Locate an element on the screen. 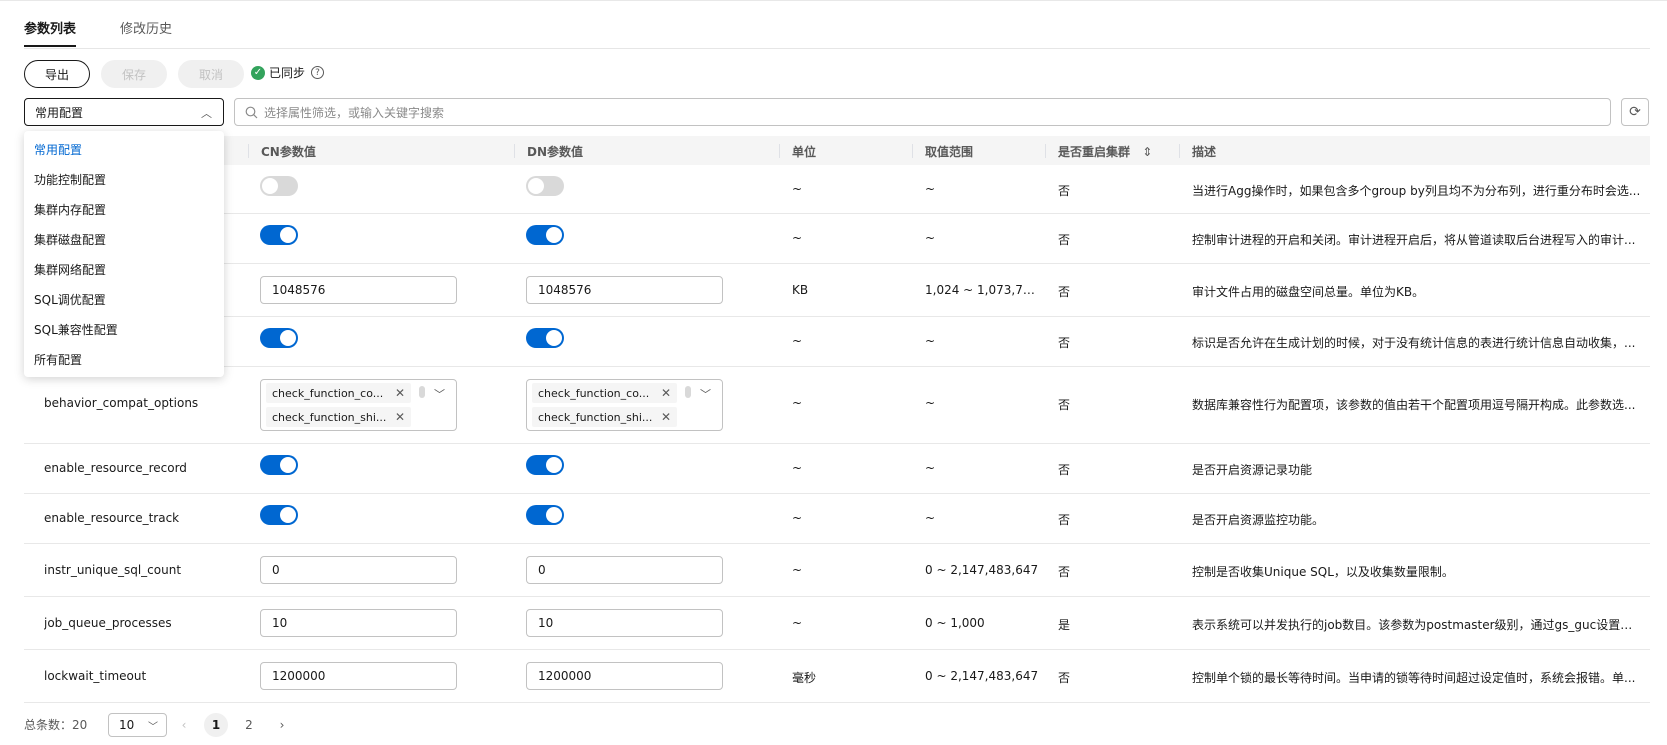  dn-value-input: 1048576 is located at coordinates (624, 290).